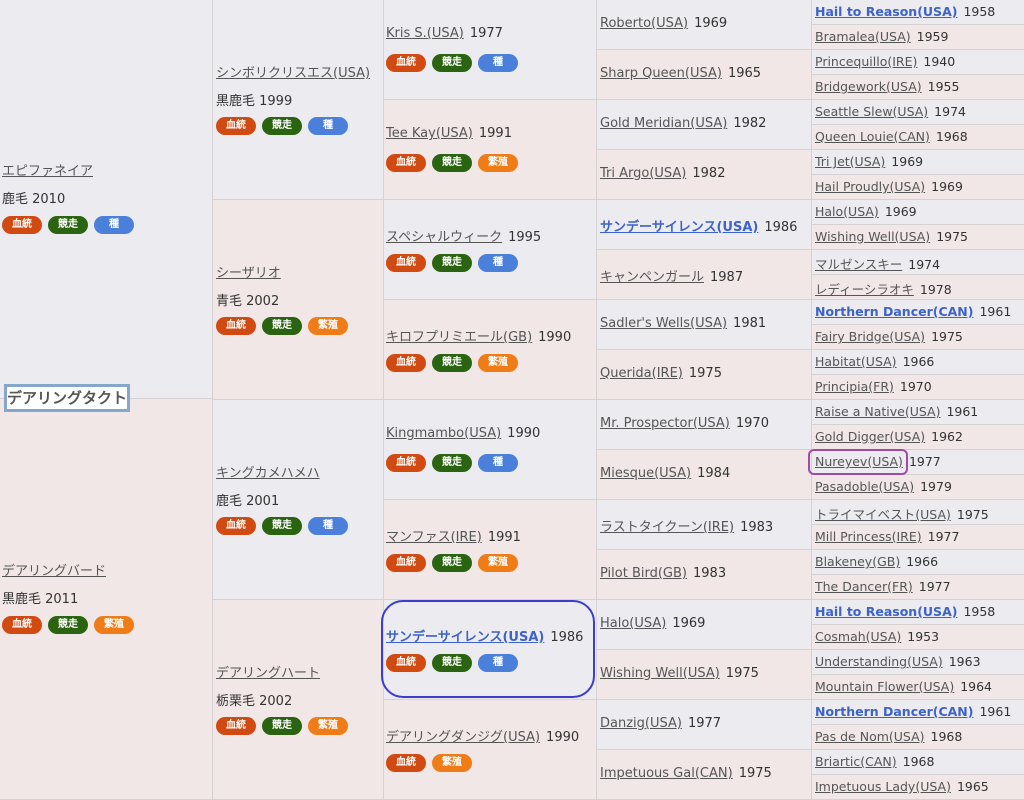  What do you see at coordinates (641, 723) in the screenshot?
I see `horse-link: Danzig(USA)` at bounding box center [641, 723].